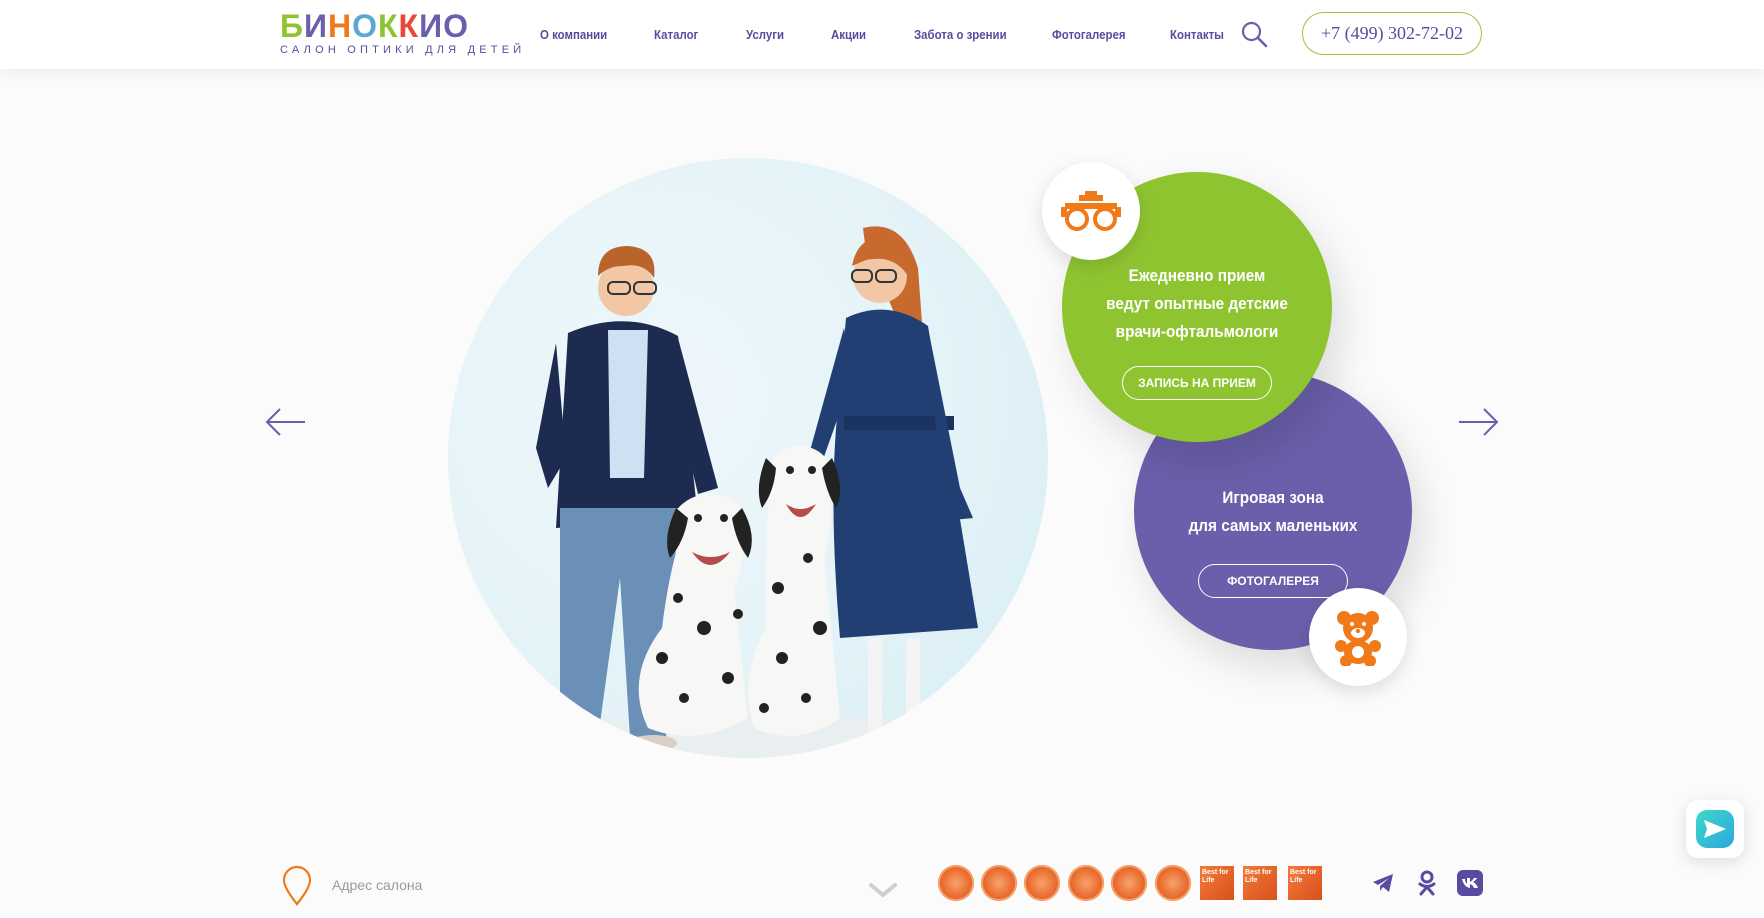 Image resolution: width=1764 pixels, height=918 pixels. Describe the element at coordinates (286, 422) in the screenshot. I see `slider-prev-arrow-icon` at that location.